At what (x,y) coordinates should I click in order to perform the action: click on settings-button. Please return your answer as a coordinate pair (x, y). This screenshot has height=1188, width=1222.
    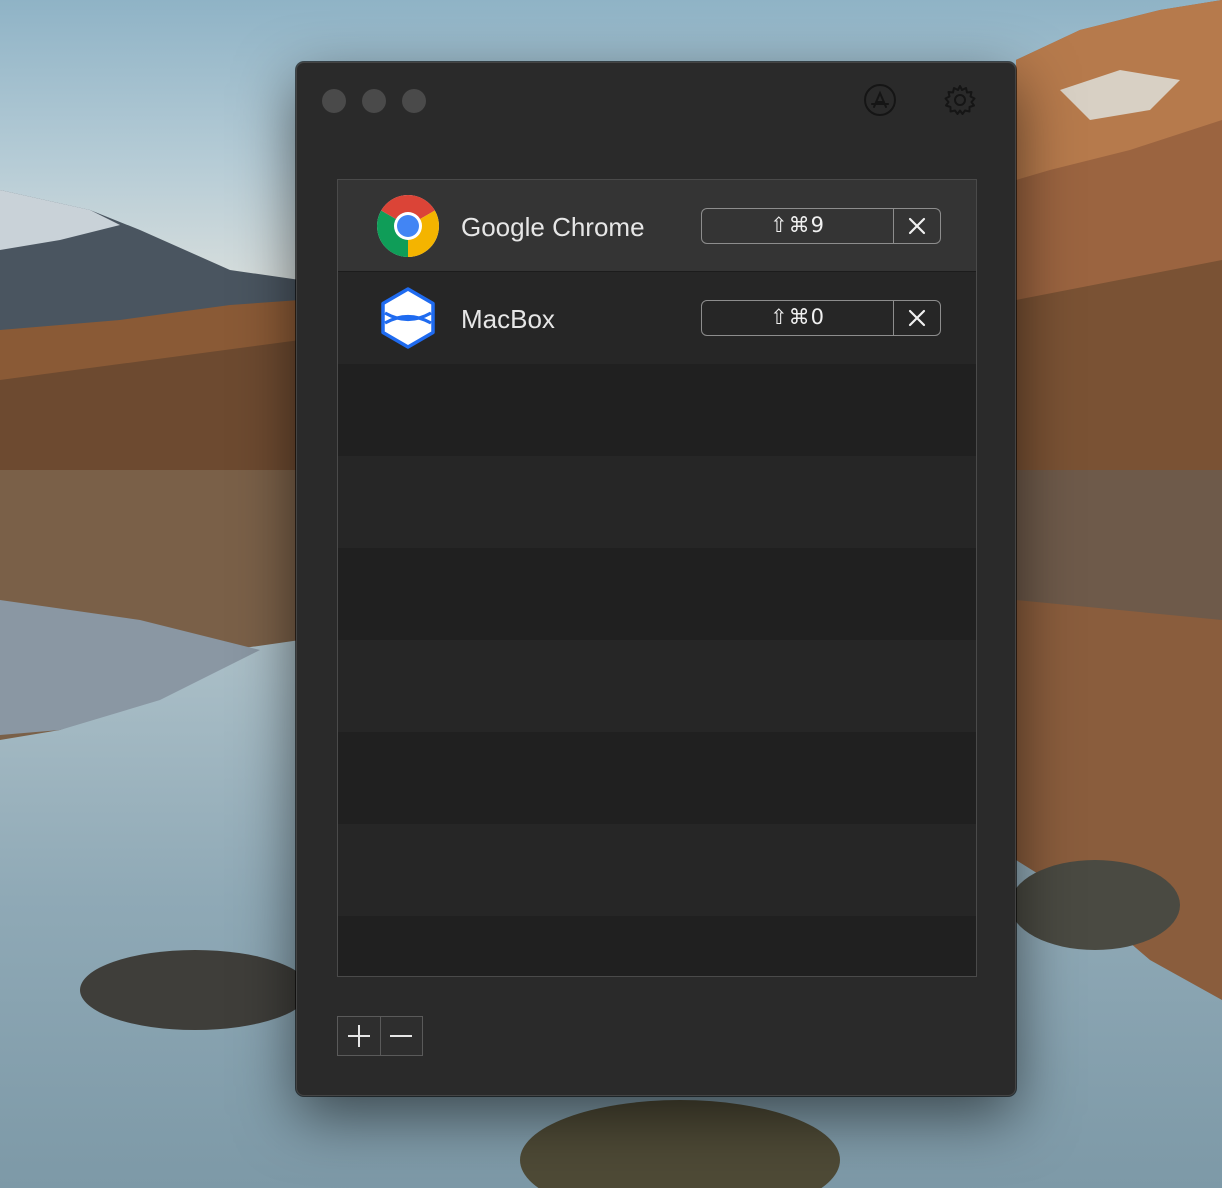
    Looking at the image, I should click on (960, 100).